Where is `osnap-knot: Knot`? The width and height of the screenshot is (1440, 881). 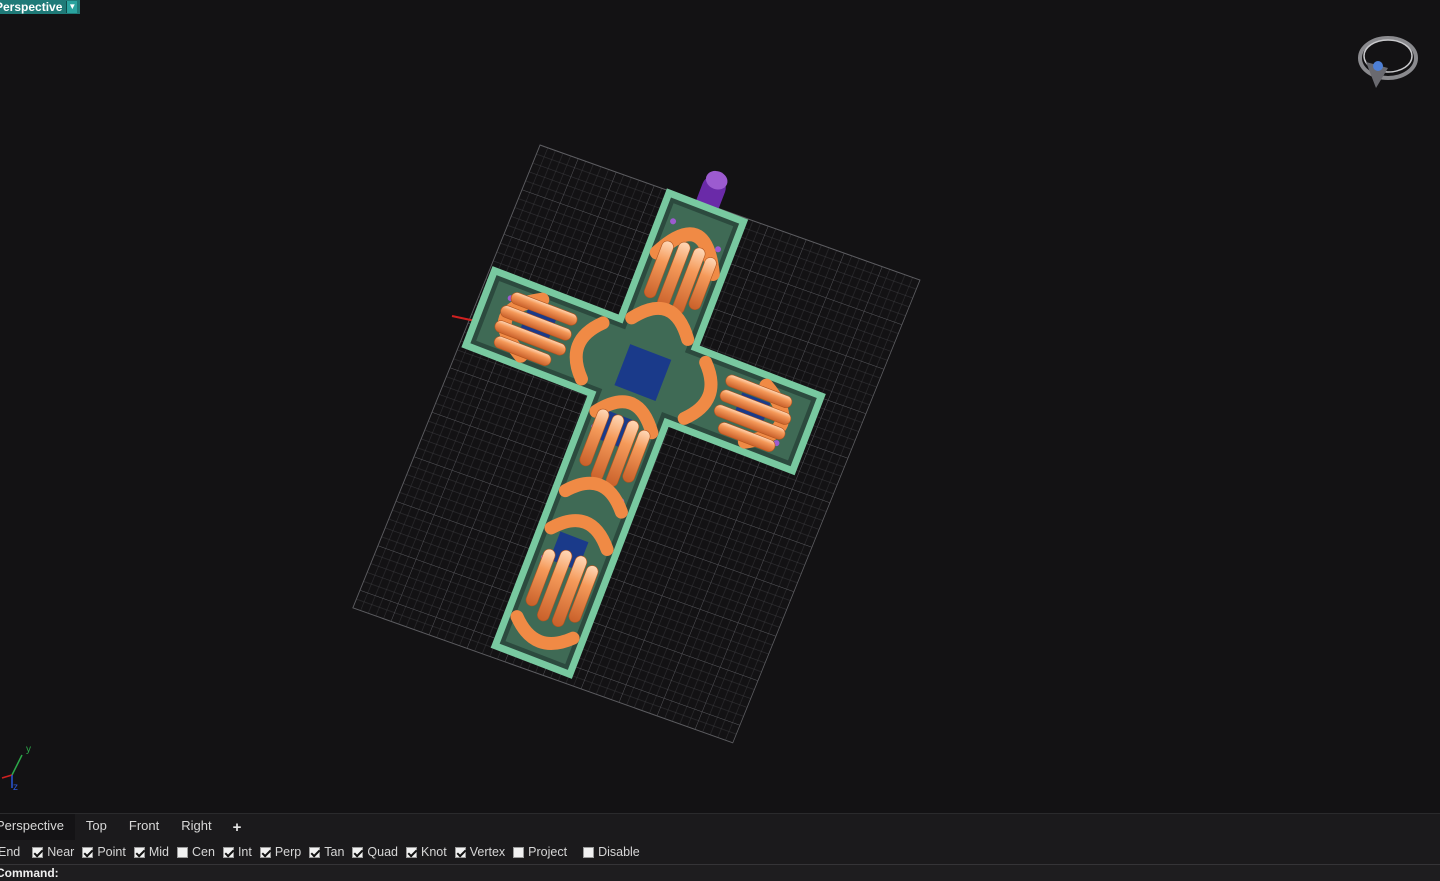 osnap-knot: Knot is located at coordinates (426, 852).